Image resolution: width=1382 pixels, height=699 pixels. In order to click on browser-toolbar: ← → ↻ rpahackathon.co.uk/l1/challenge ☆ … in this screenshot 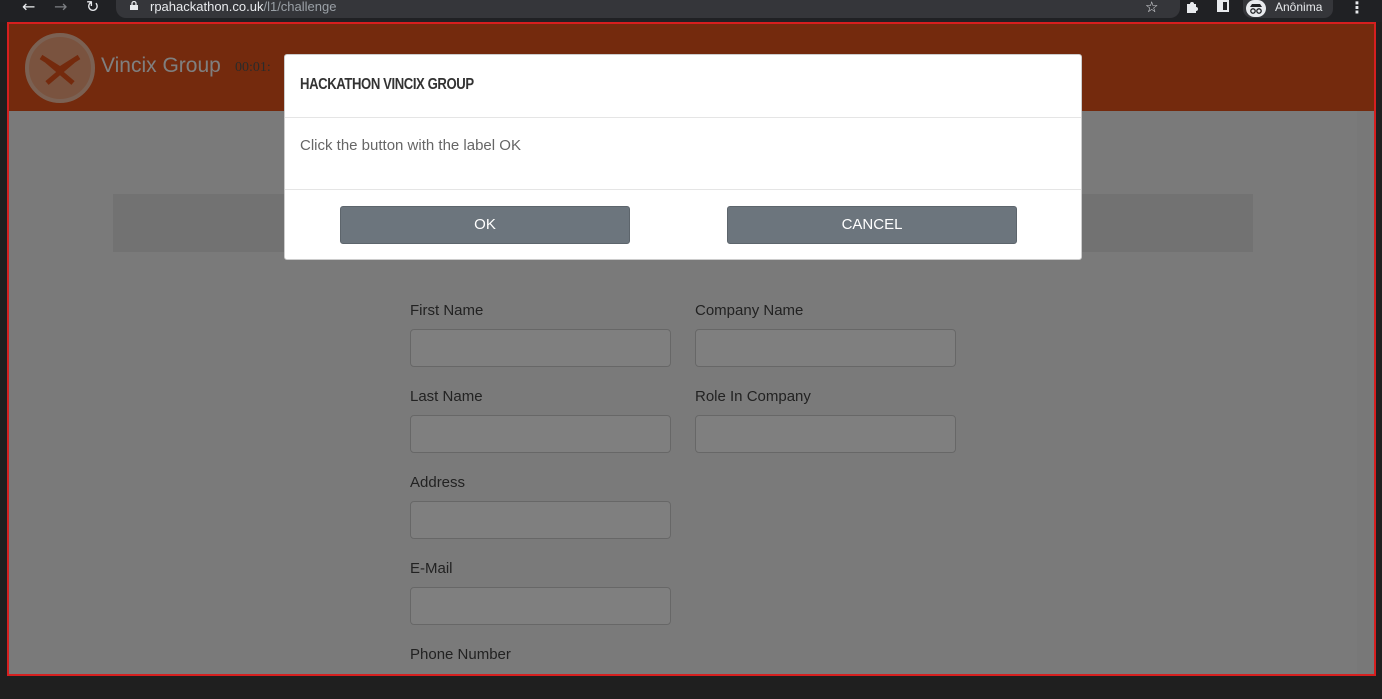, I will do `click(691, 11)`.